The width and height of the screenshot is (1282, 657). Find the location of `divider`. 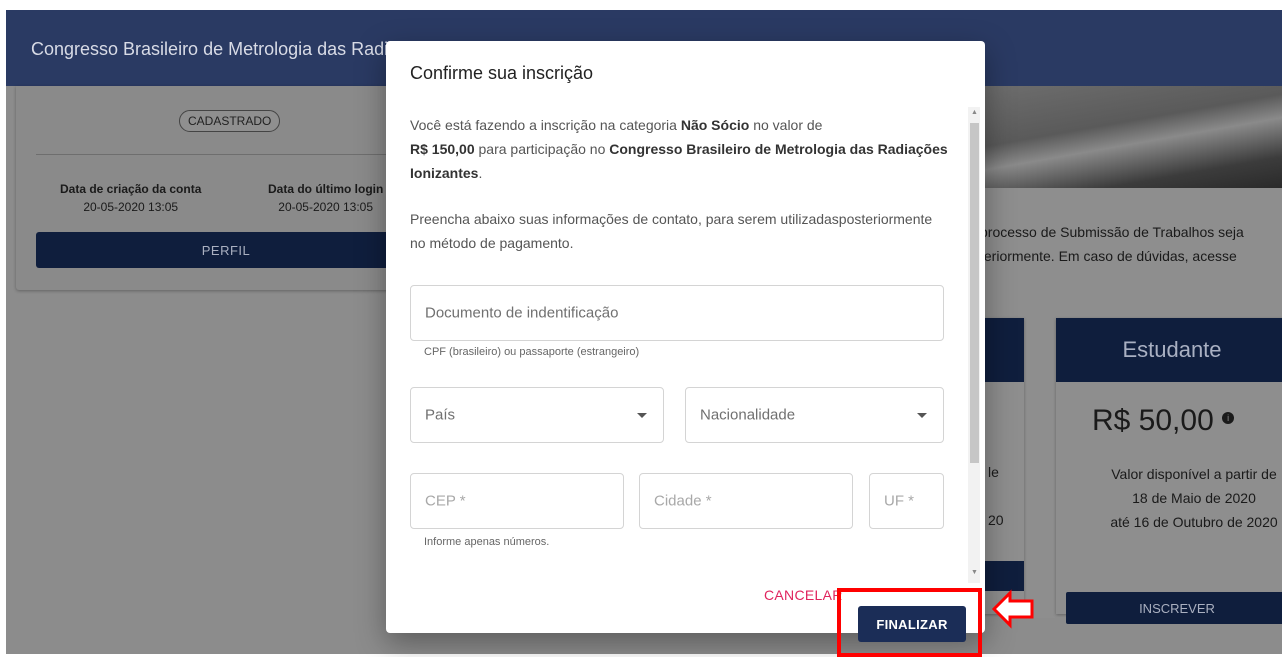

divider is located at coordinates (226, 154).